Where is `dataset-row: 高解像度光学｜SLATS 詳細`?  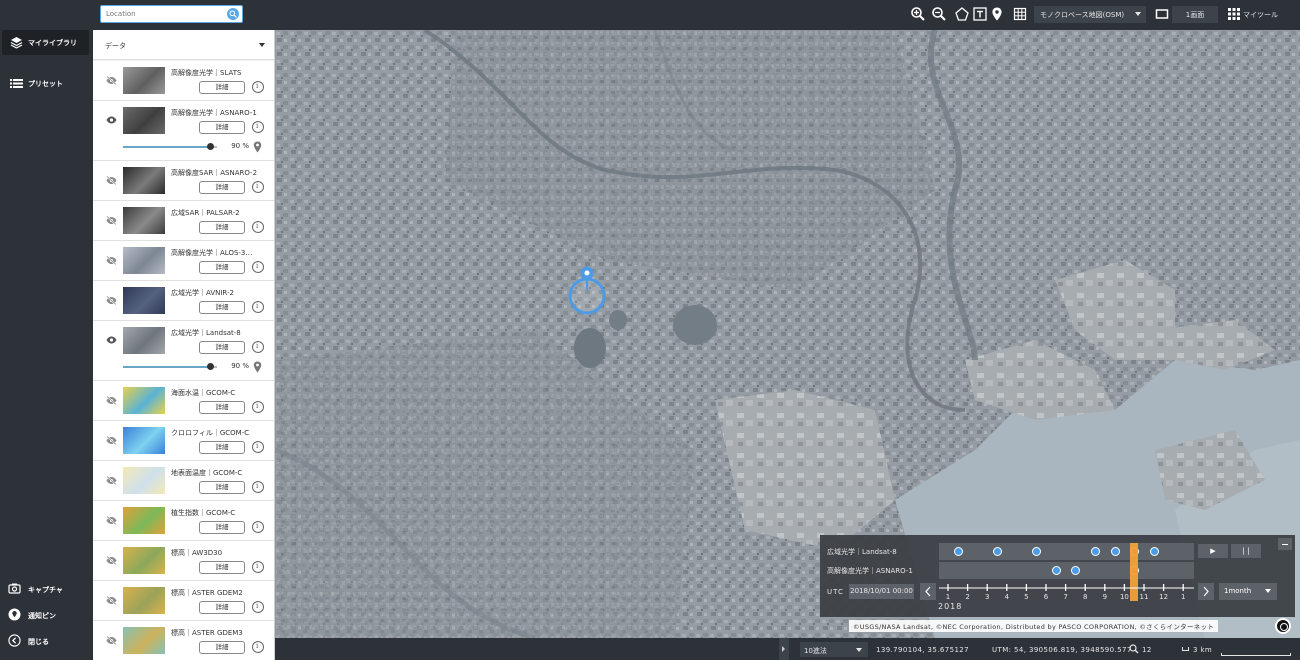
dataset-row: 高解像度光学｜SLATS 詳細 is located at coordinates (183, 81).